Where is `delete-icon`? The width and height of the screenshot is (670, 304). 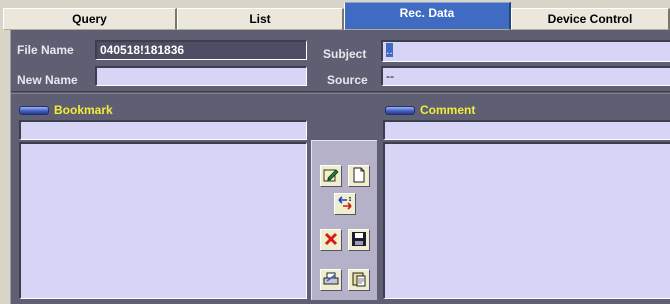 delete-icon is located at coordinates (331, 240).